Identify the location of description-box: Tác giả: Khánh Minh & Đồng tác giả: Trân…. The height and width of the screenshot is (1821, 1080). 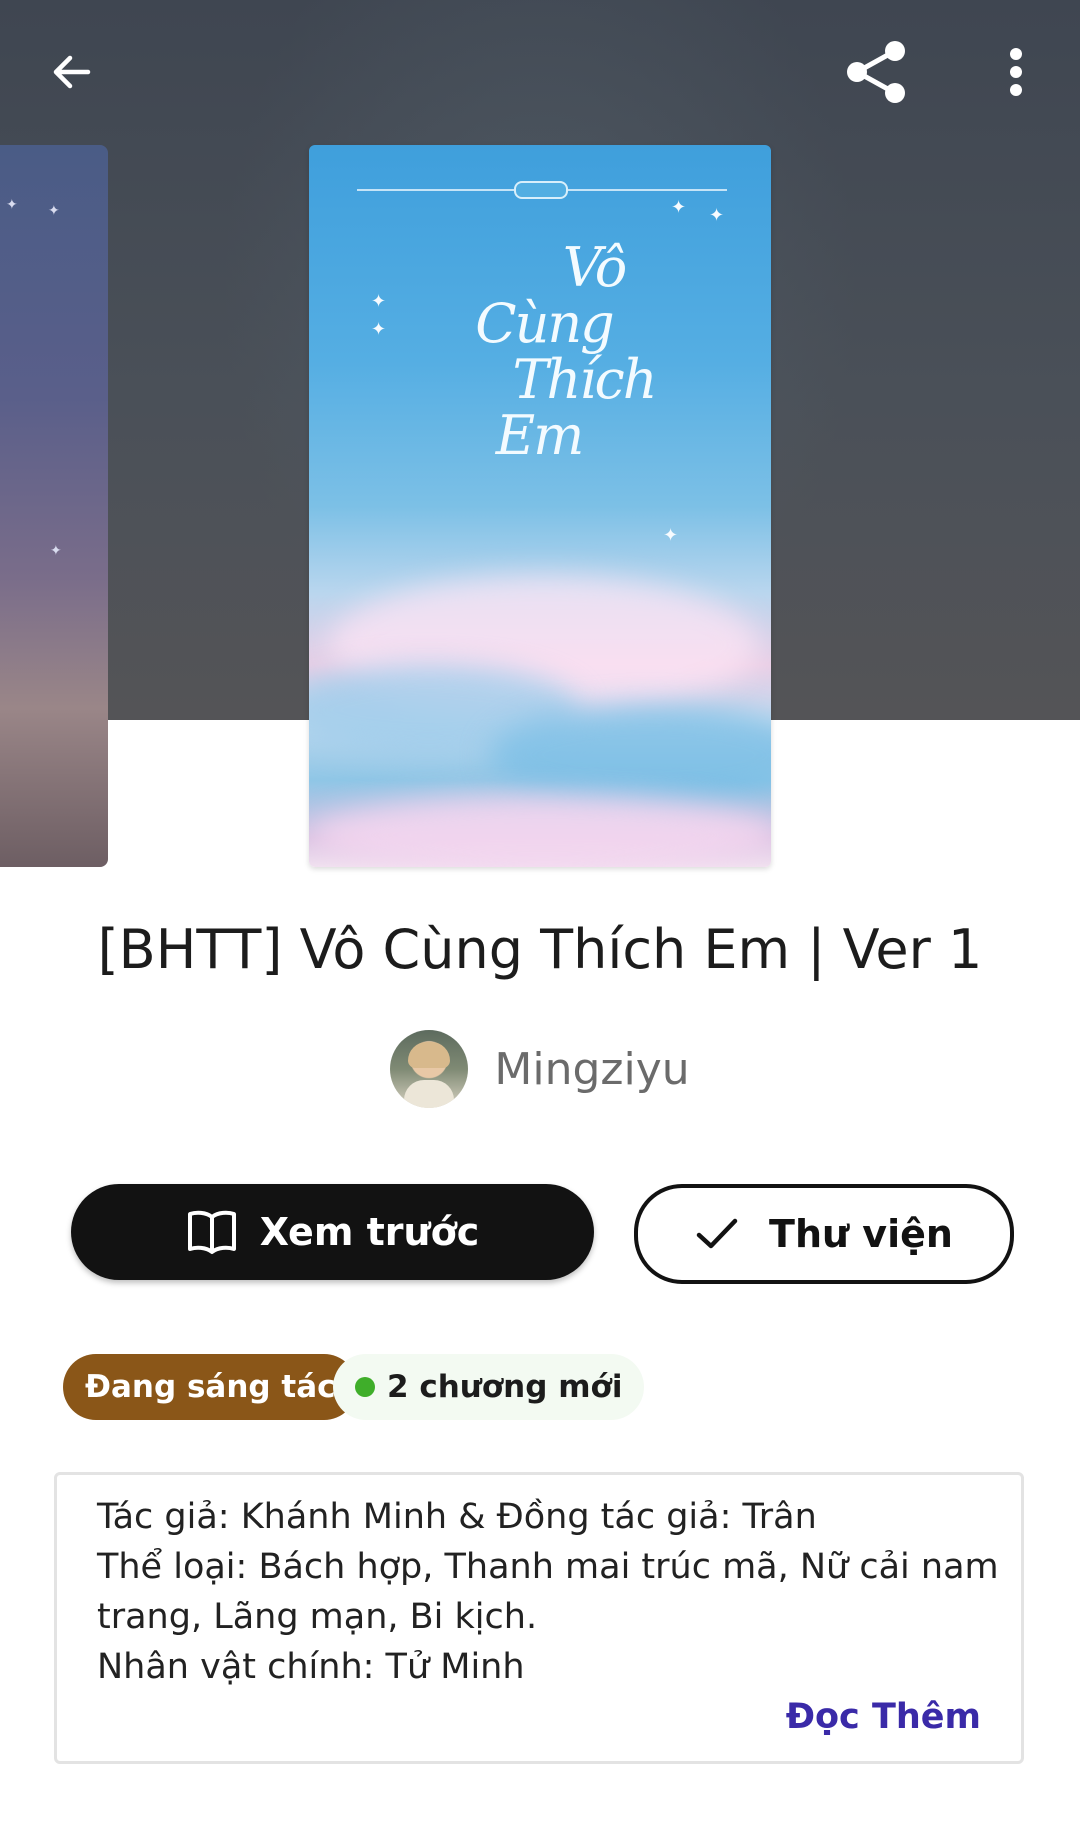
(539, 1618).